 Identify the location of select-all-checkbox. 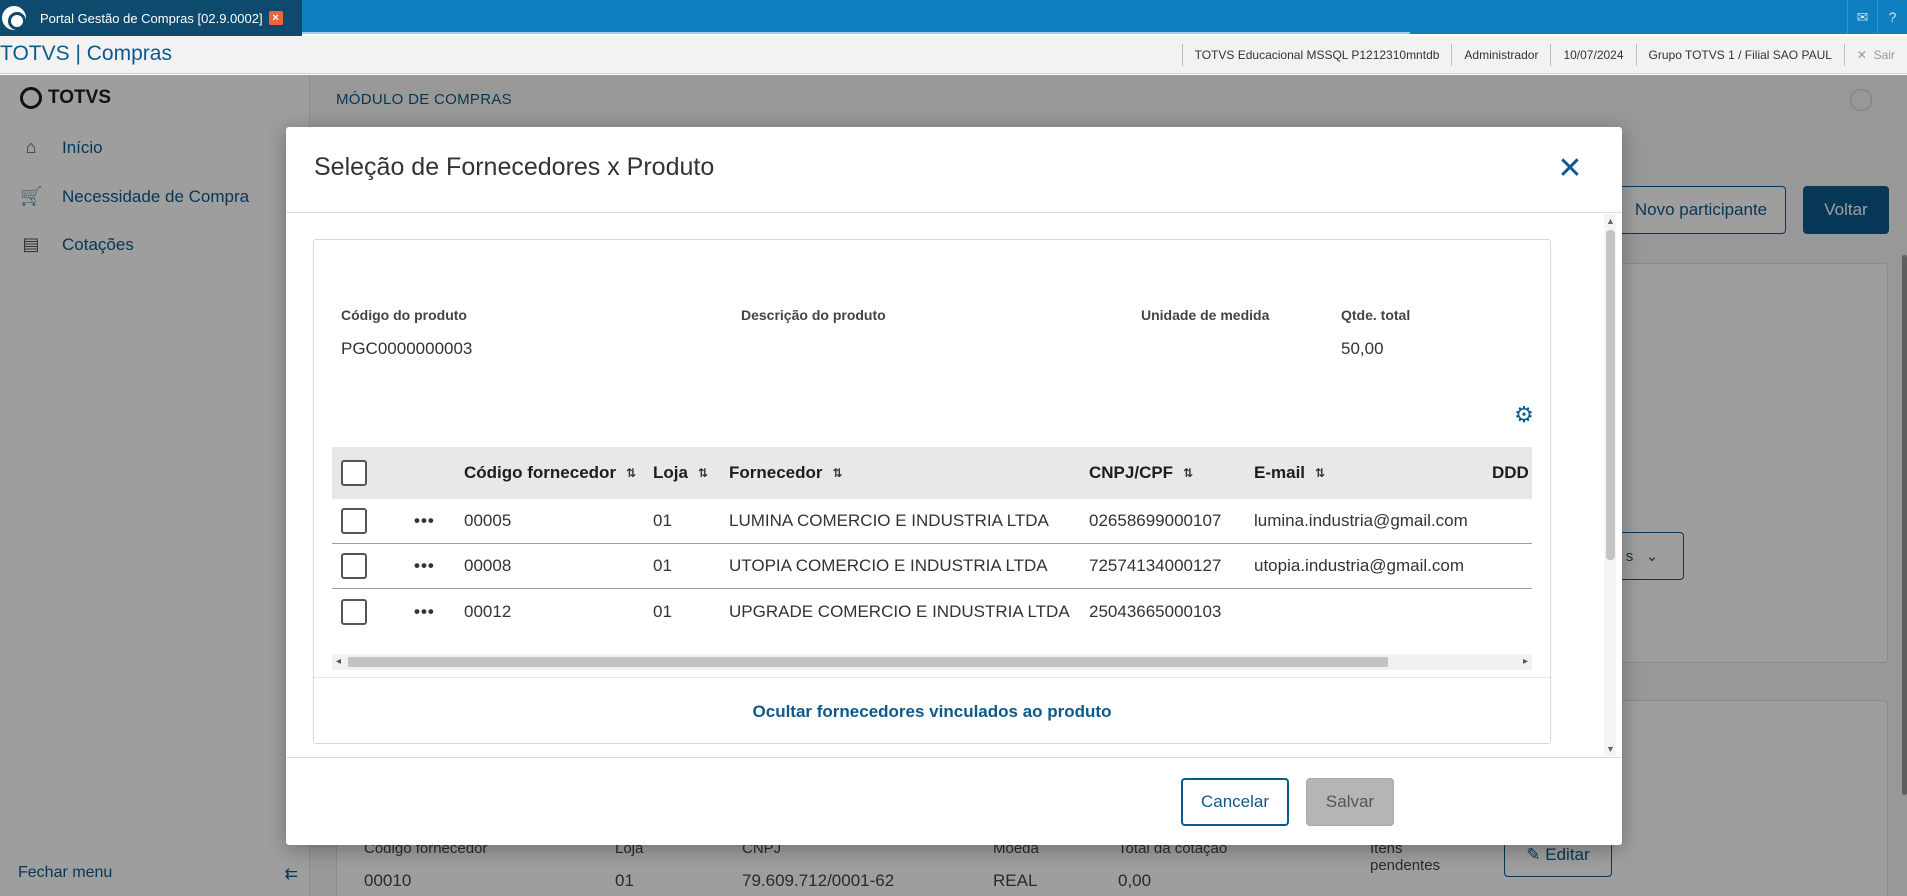
(354, 473).